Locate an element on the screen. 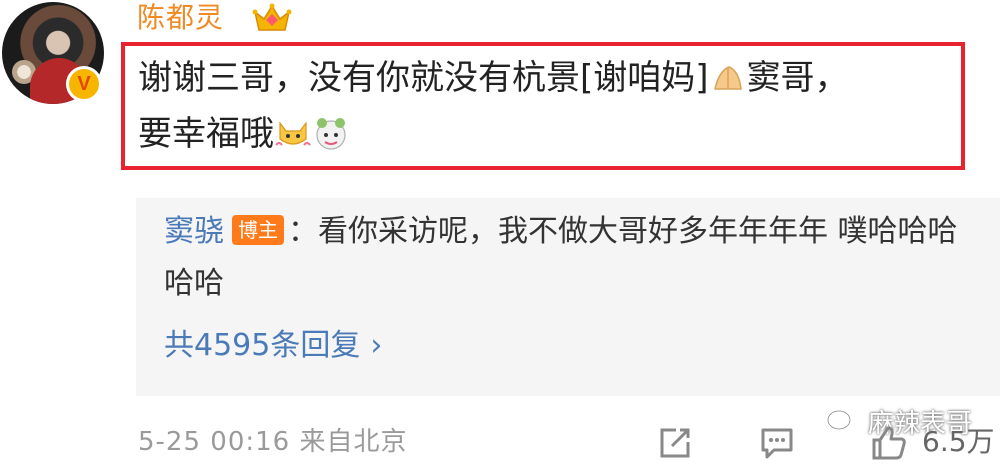  view-replies-link: 共4595条回复 › is located at coordinates (273, 346).